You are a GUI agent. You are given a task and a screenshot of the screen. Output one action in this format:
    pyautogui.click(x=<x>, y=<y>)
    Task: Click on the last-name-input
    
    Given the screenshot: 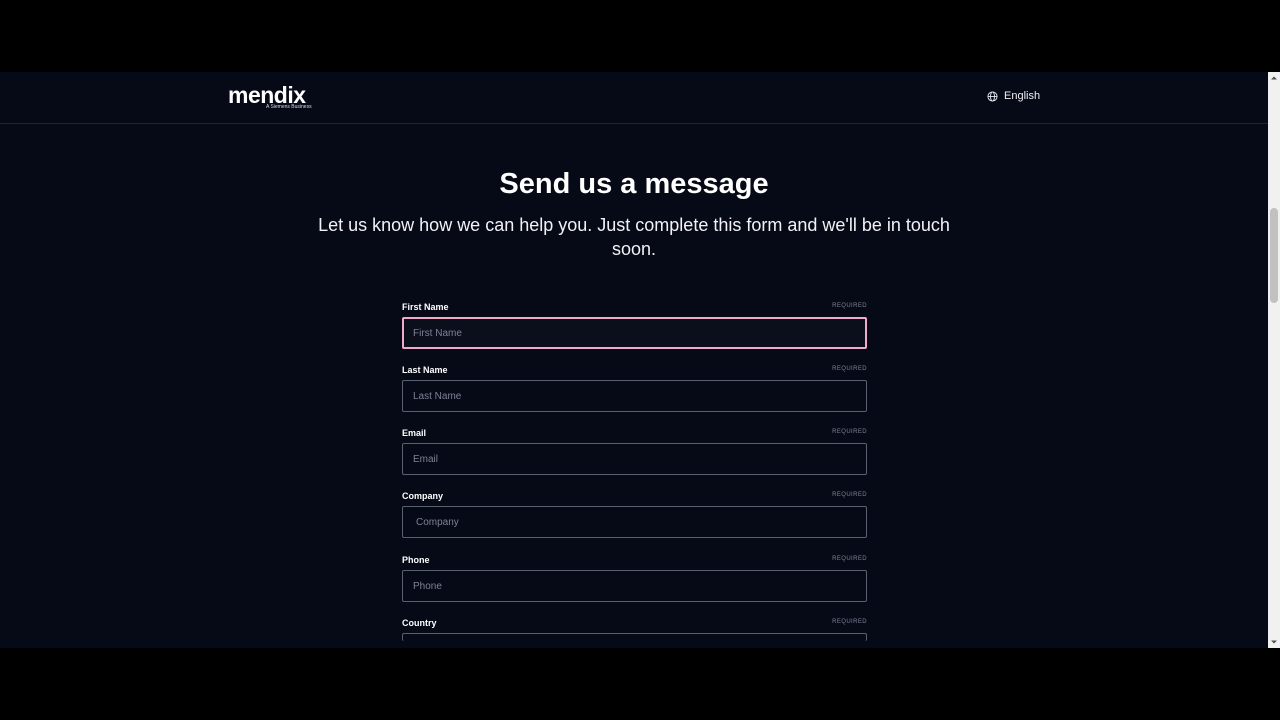 What is the action you would take?
    pyautogui.click(x=634, y=396)
    